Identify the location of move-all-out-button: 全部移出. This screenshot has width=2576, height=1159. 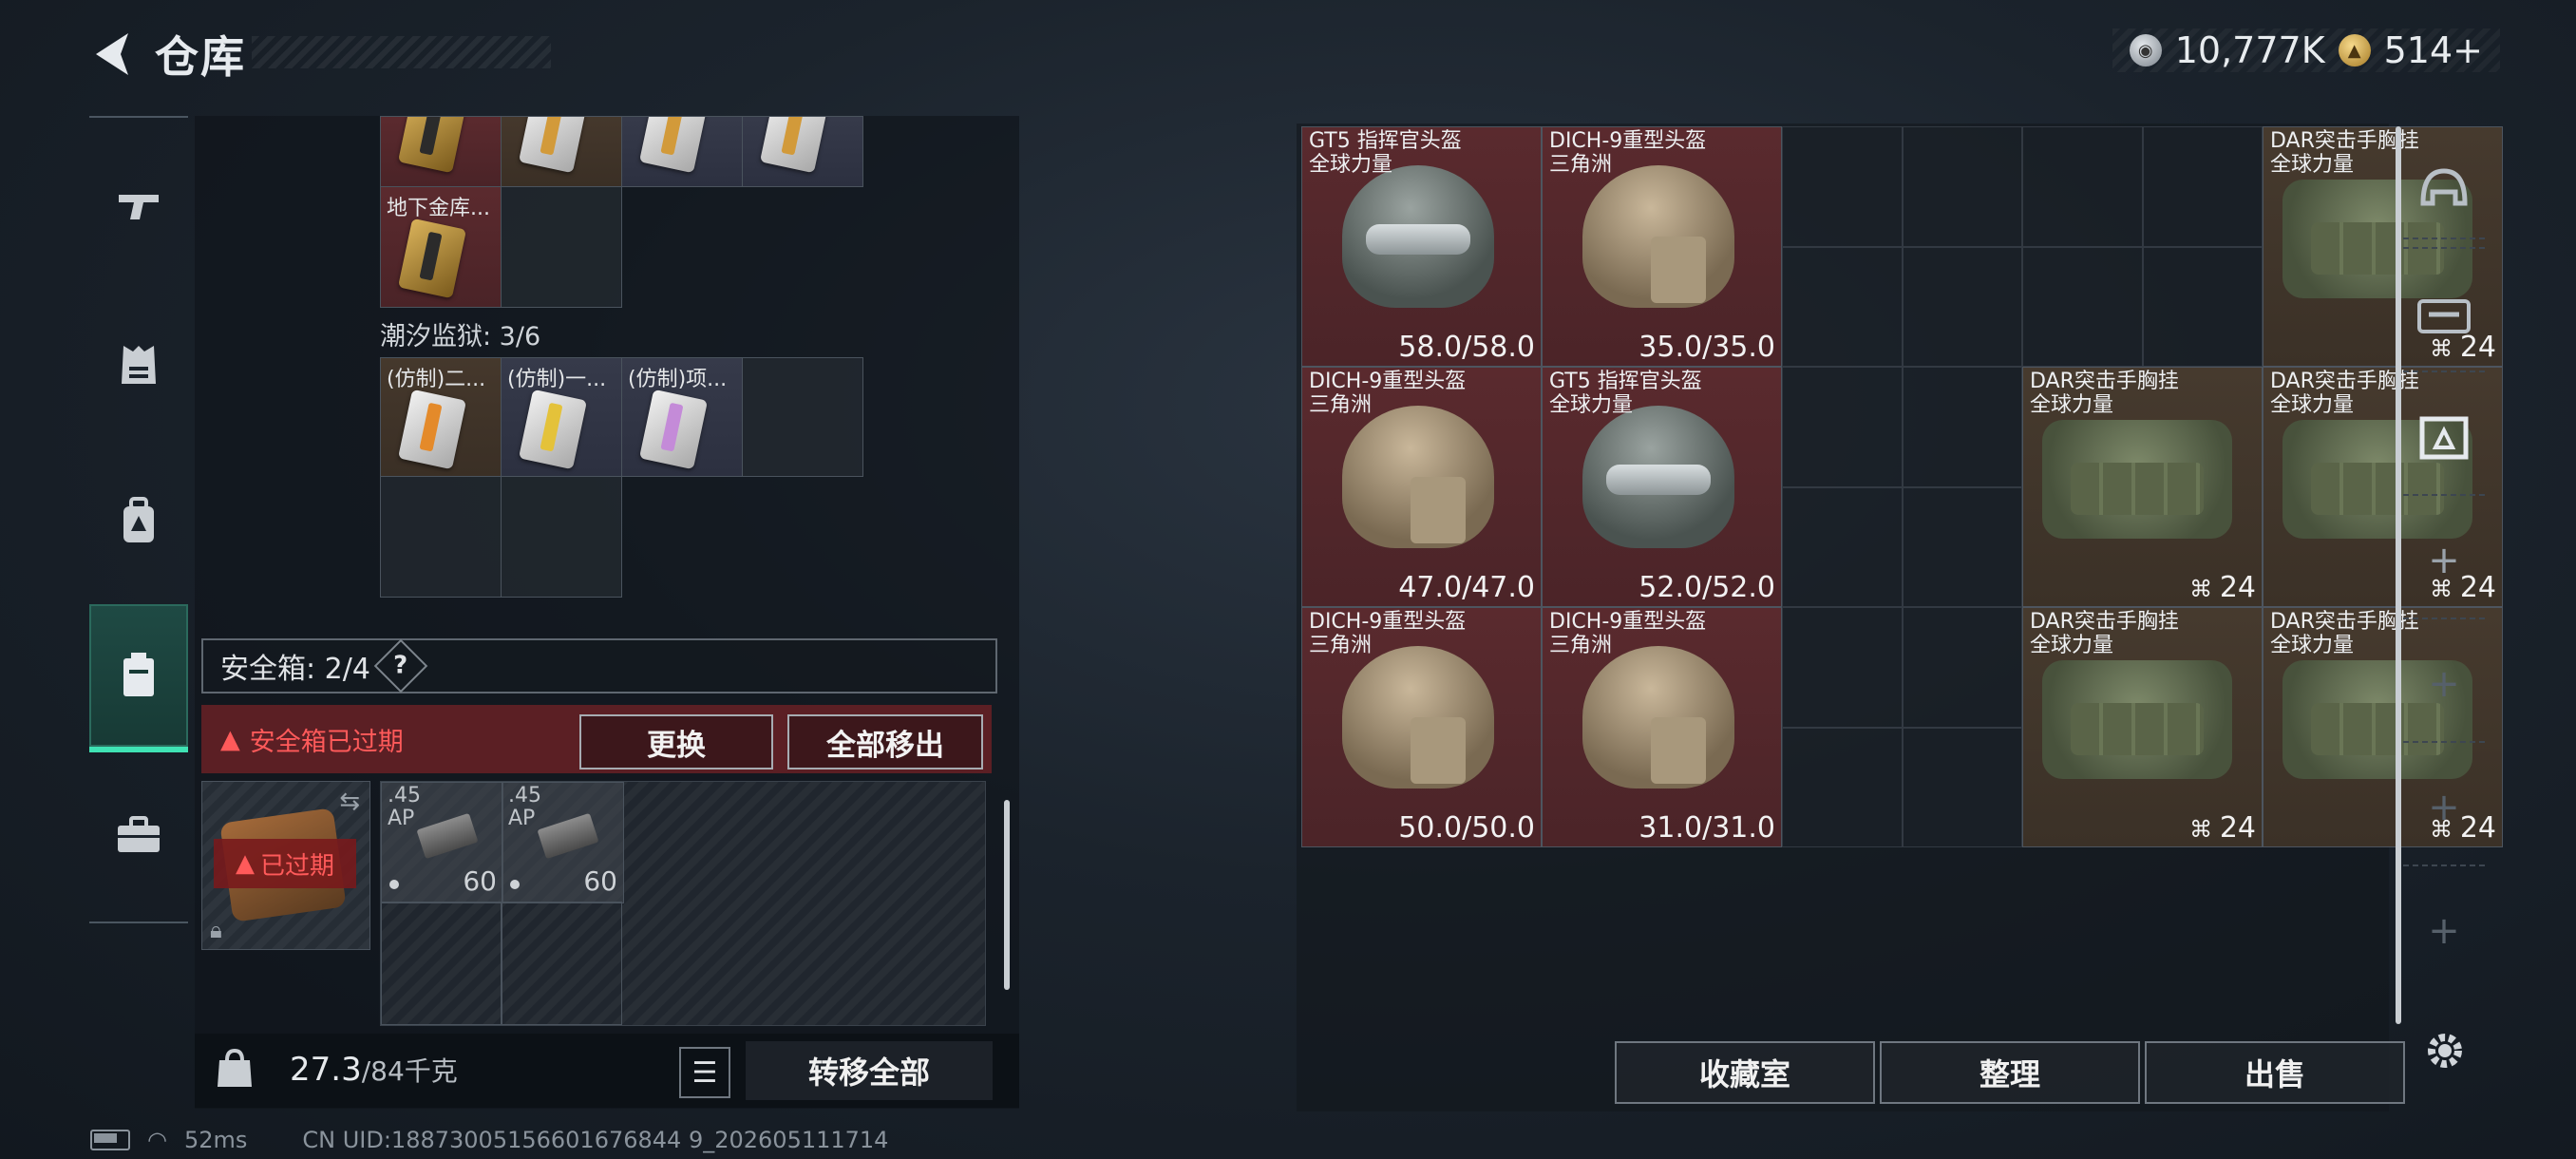
(885, 742).